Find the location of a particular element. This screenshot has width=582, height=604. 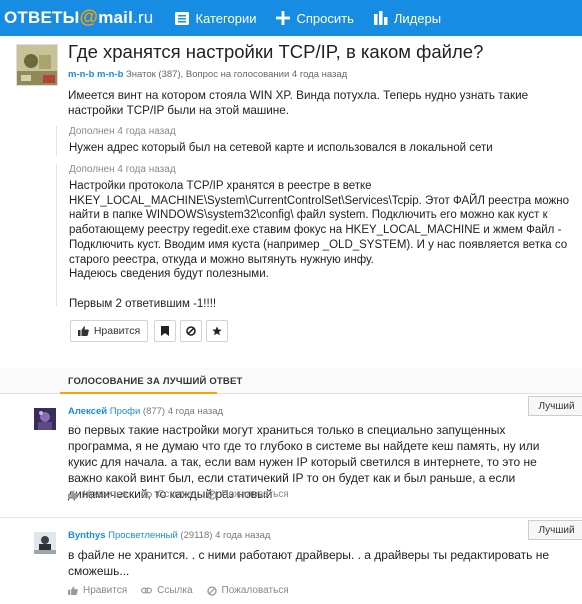

bookmark-button is located at coordinates (165, 331).